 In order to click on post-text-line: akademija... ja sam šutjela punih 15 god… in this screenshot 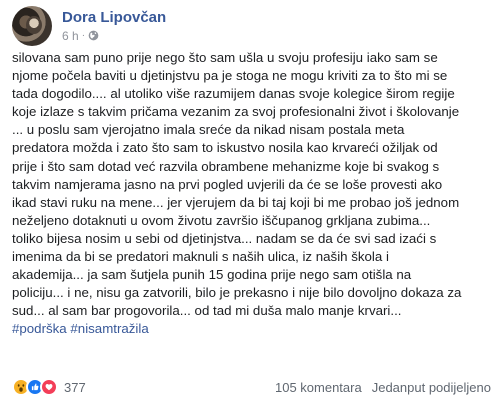, I will do `click(212, 275)`.